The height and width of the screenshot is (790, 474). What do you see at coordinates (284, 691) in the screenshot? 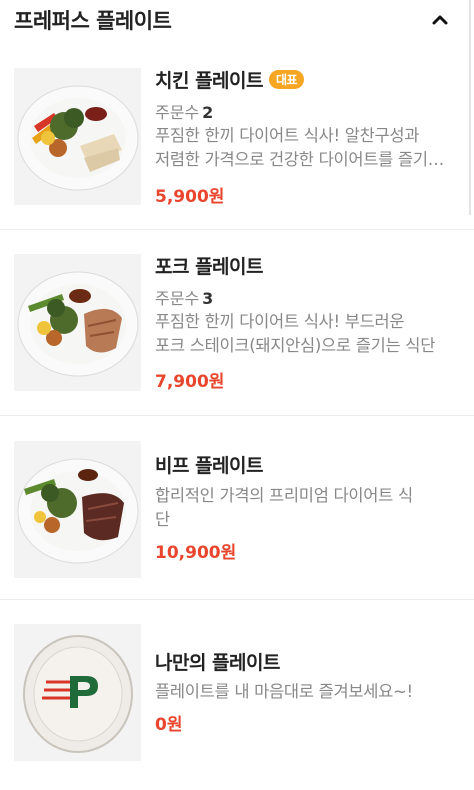
I see `item-description: 플레이트를 내 마음대로 즐겨보세요~!` at bounding box center [284, 691].